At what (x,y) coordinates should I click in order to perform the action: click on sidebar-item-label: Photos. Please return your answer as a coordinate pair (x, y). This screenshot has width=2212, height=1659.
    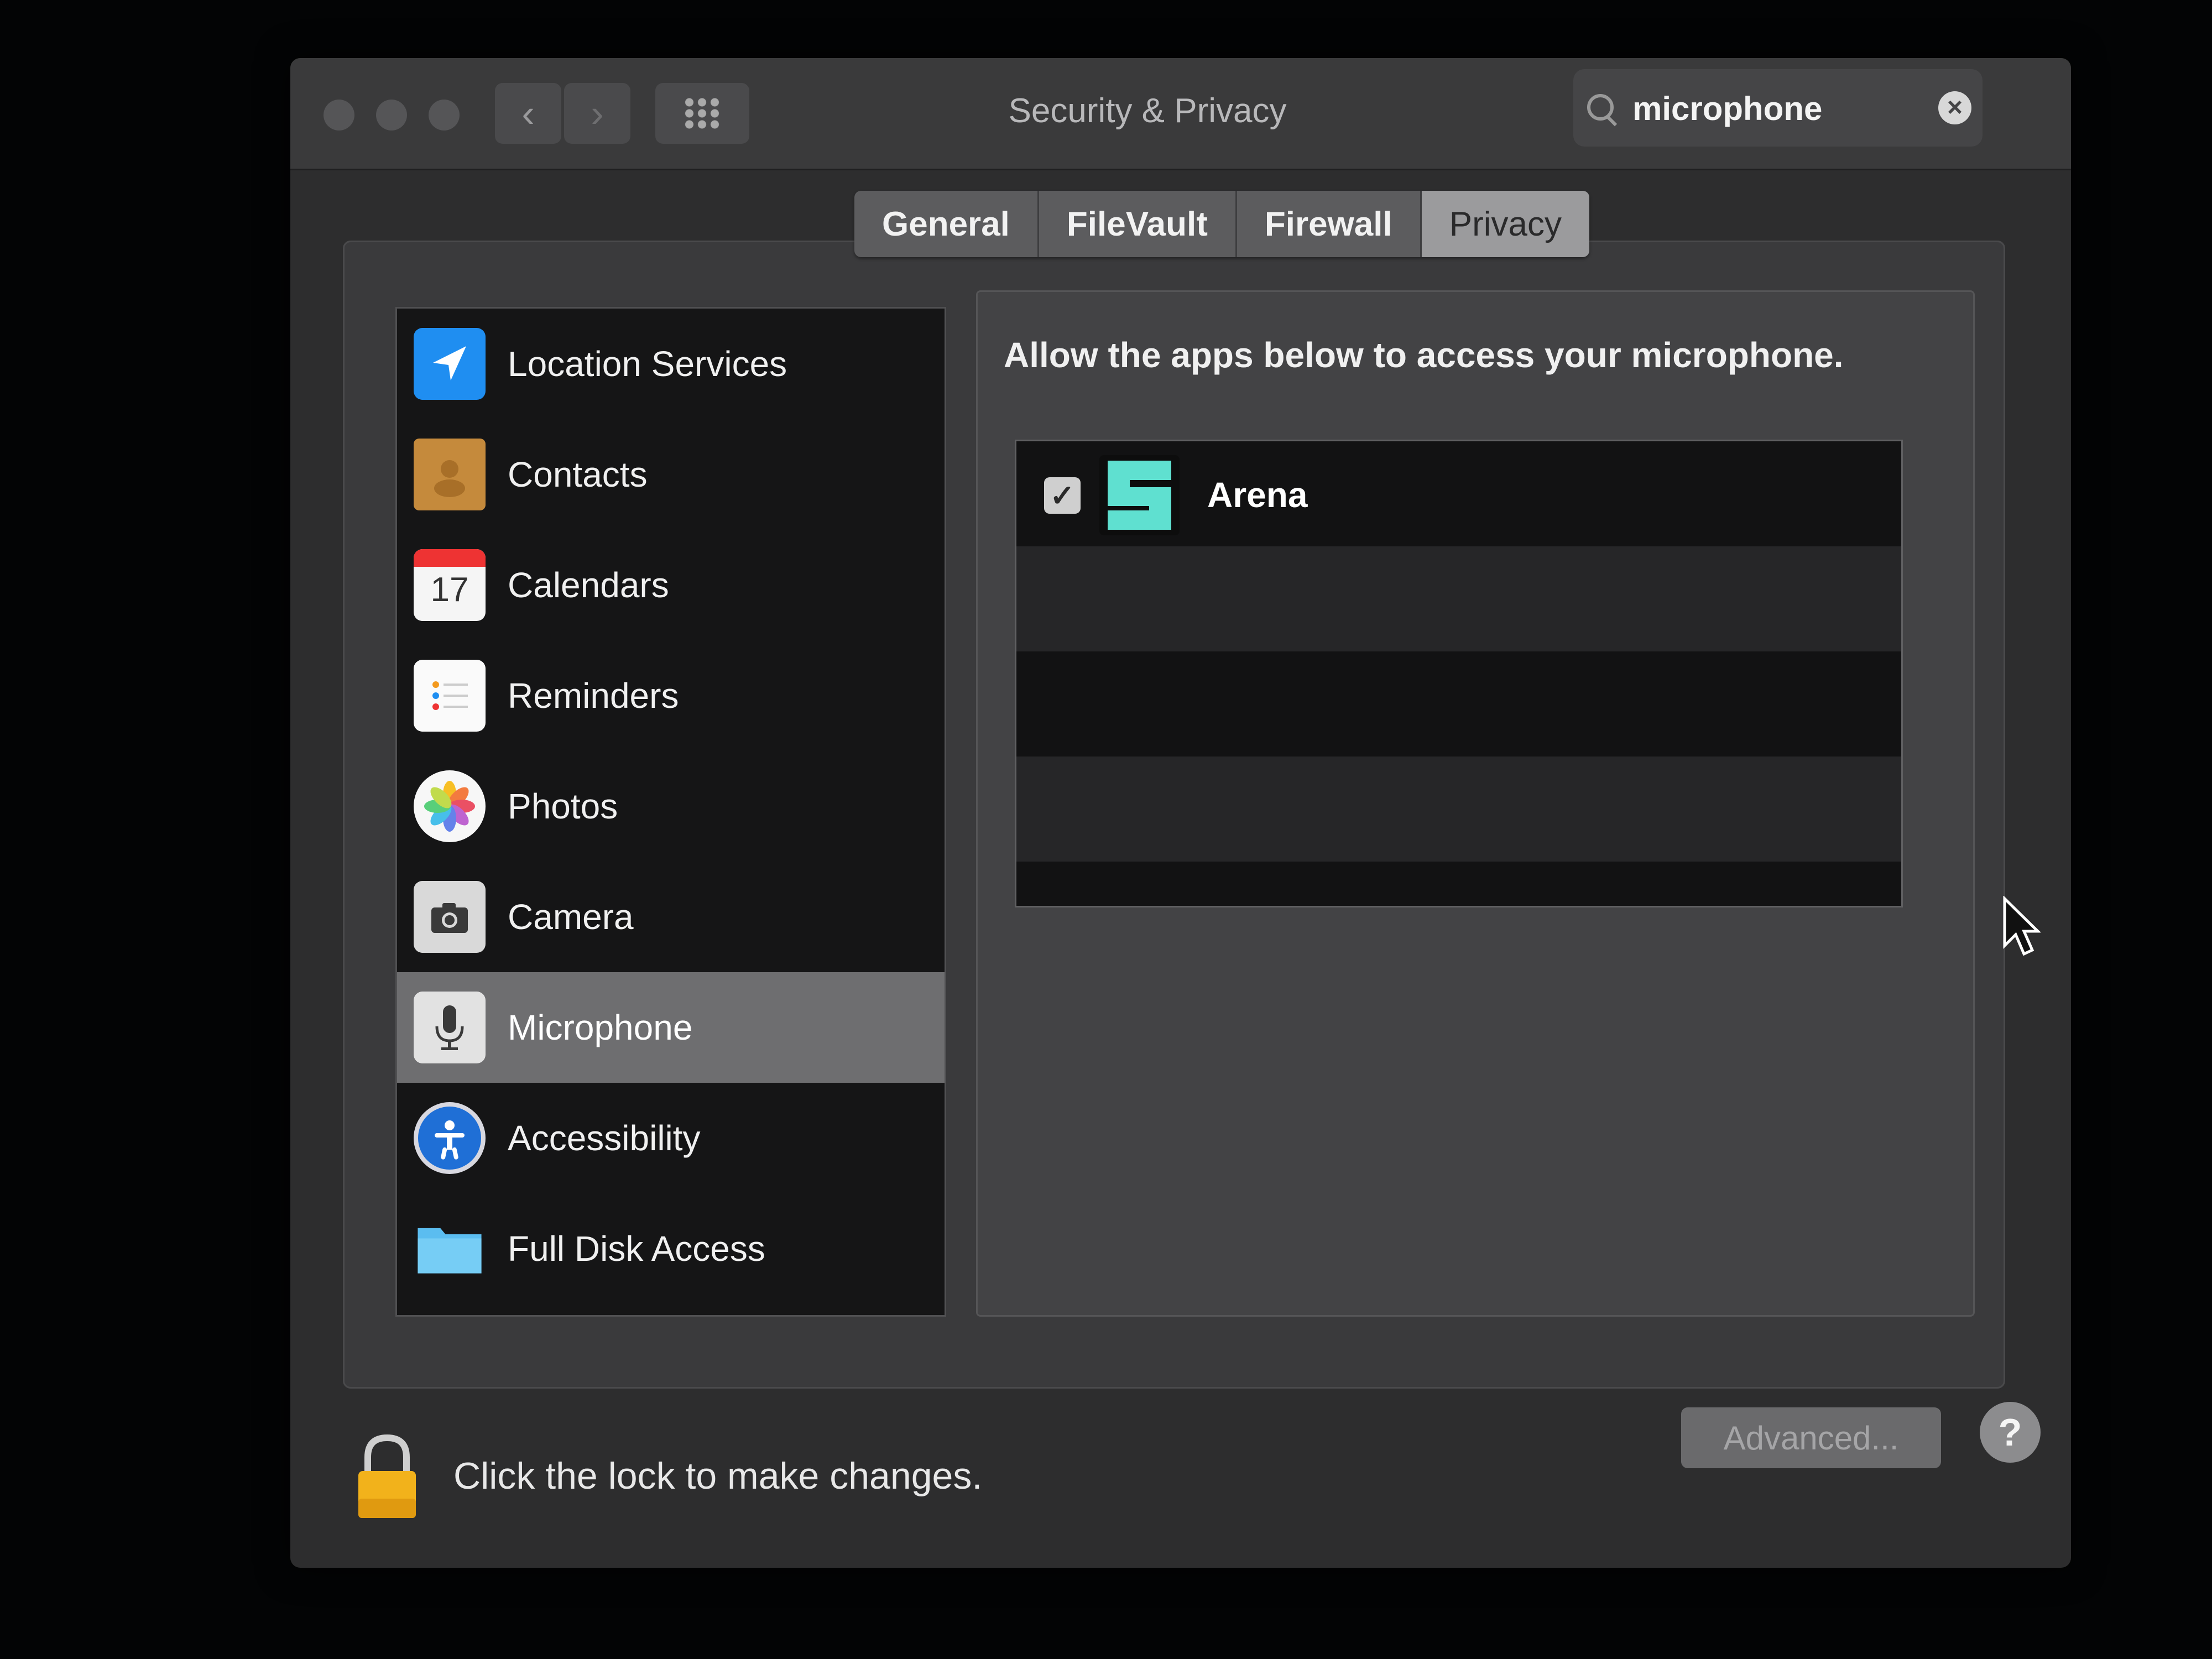
    Looking at the image, I should click on (563, 806).